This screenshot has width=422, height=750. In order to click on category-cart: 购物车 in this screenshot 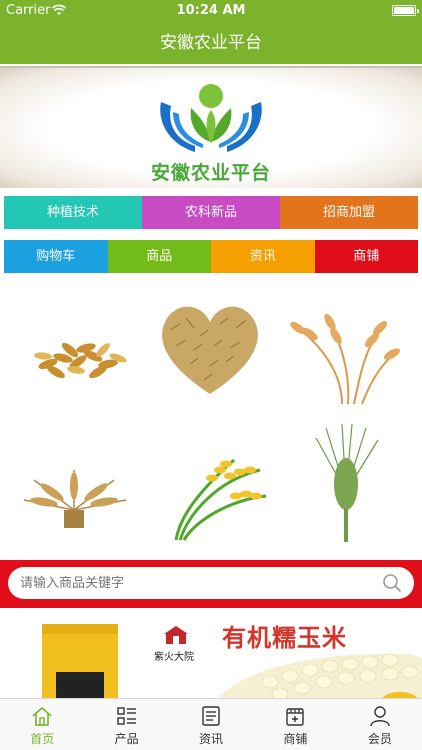, I will do `click(56, 256)`.